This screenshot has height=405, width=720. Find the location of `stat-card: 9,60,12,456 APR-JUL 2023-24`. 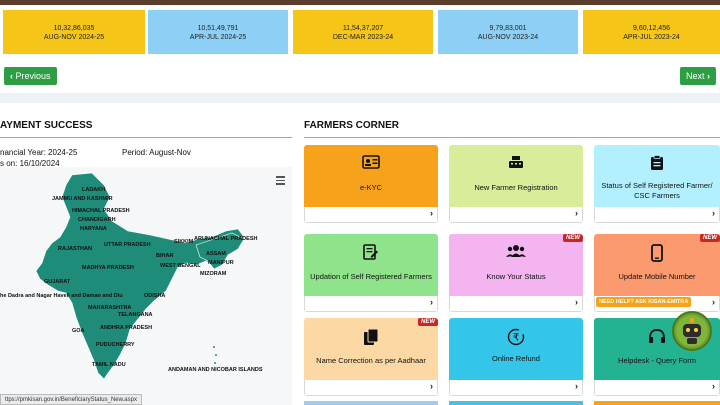

stat-card: 9,60,12,456 APR-JUL 2023-24 is located at coordinates (651, 32).